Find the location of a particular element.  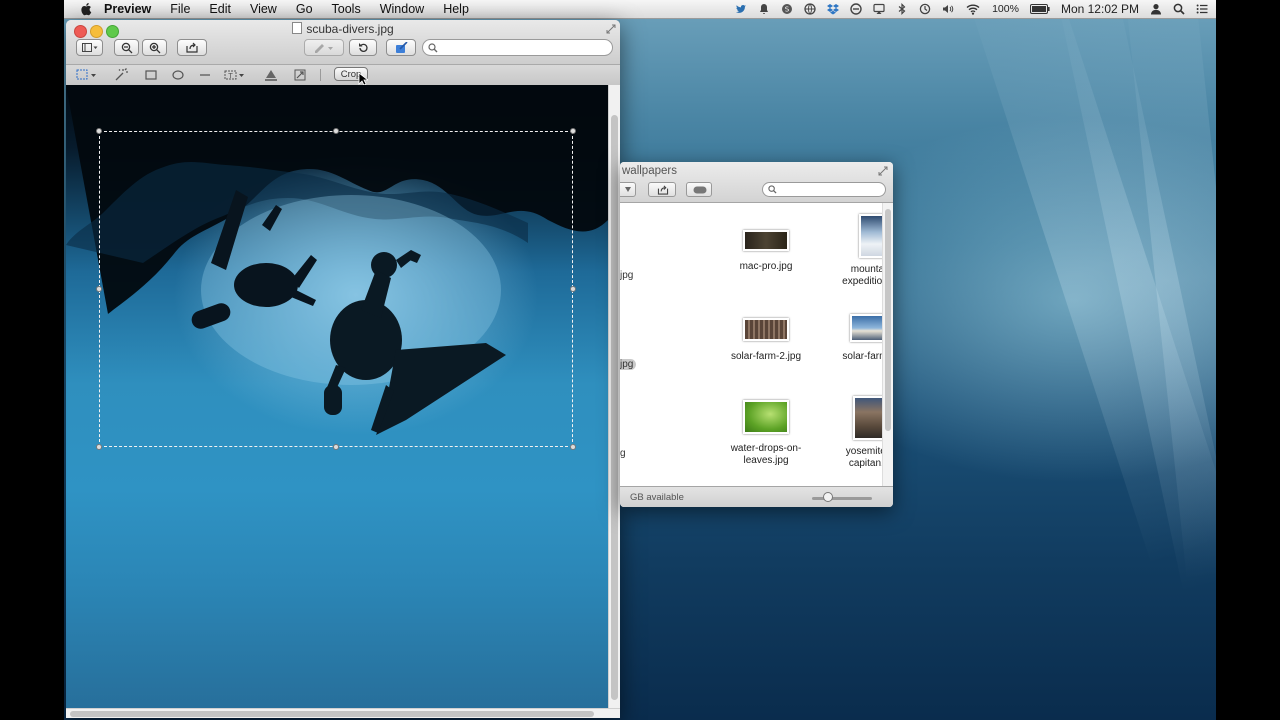

partial-file-label-selected: jpg is located at coordinates (628, 364).